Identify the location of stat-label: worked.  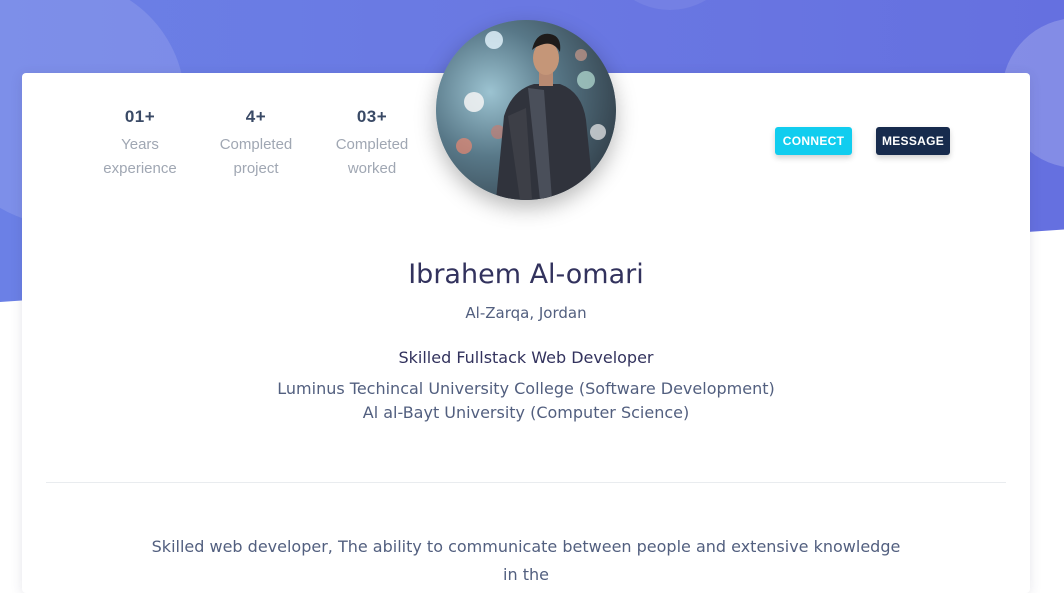
(372, 168).